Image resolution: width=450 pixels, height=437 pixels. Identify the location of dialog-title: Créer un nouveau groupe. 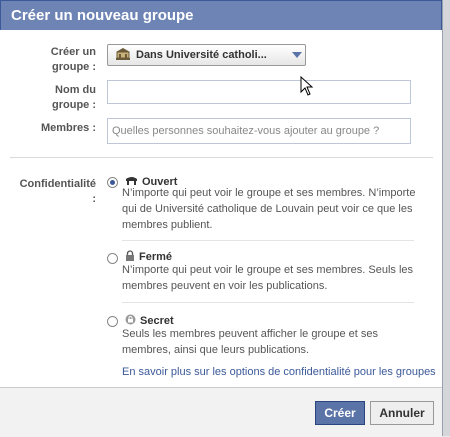
(102, 15).